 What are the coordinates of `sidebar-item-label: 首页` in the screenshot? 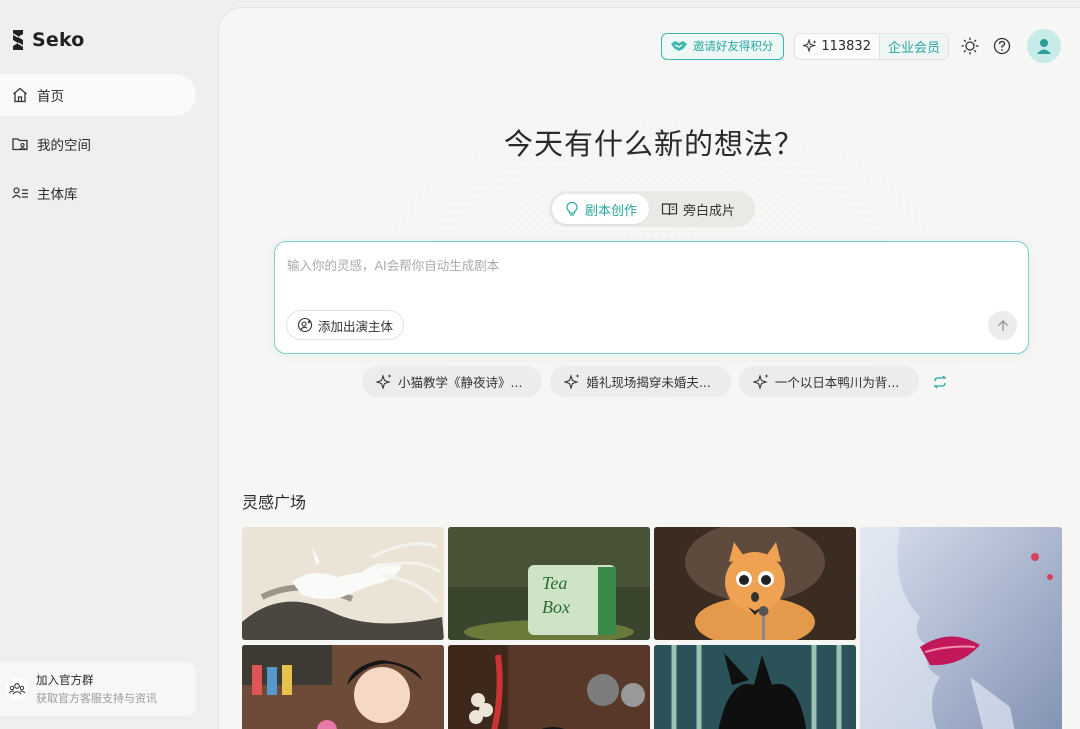 It's located at (50, 97).